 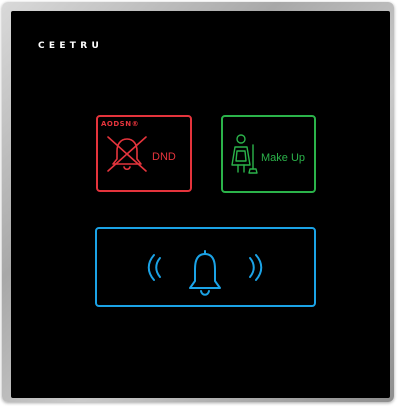 What do you see at coordinates (164, 157) in the screenshot?
I see `dnd-label: DND` at bounding box center [164, 157].